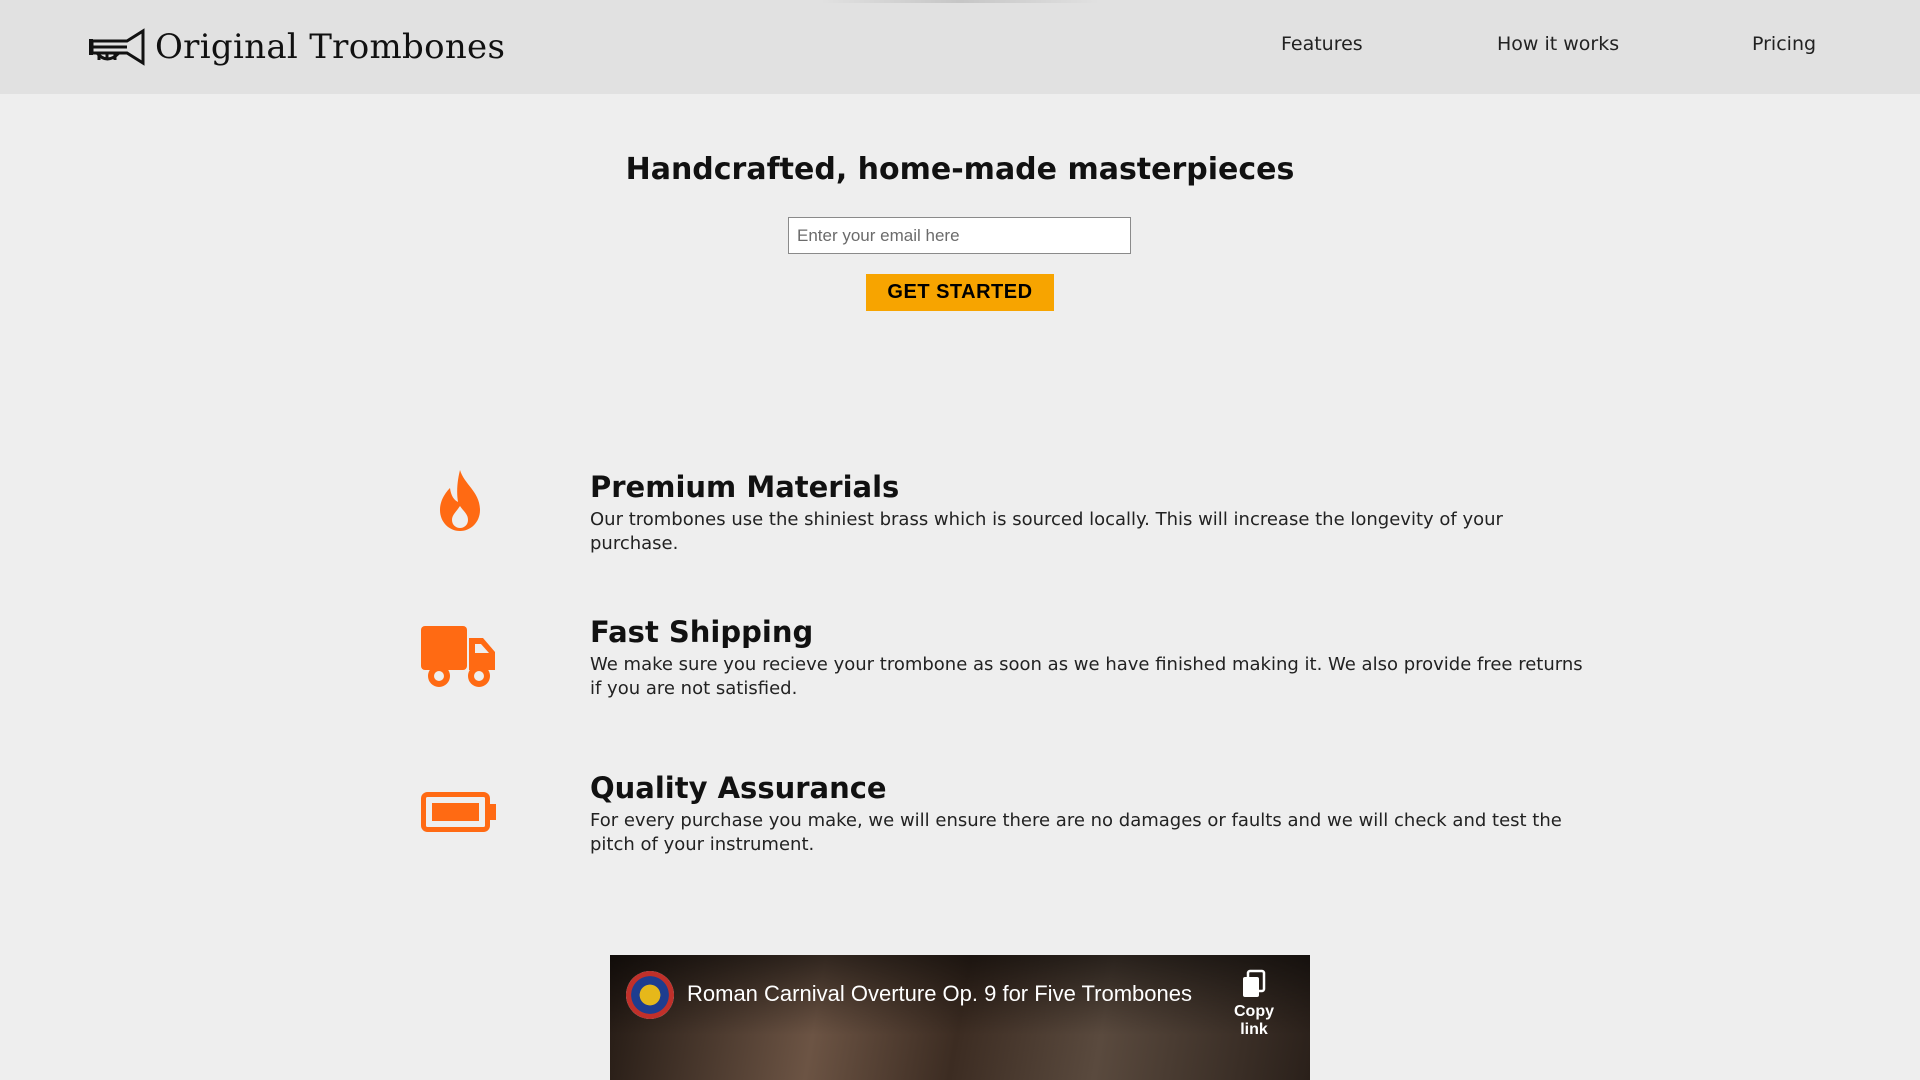 The width and height of the screenshot is (1920, 1080). What do you see at coordinates (960, 1) in the screenshot?
I see `header-shadow` at bounding box center [960, 1].